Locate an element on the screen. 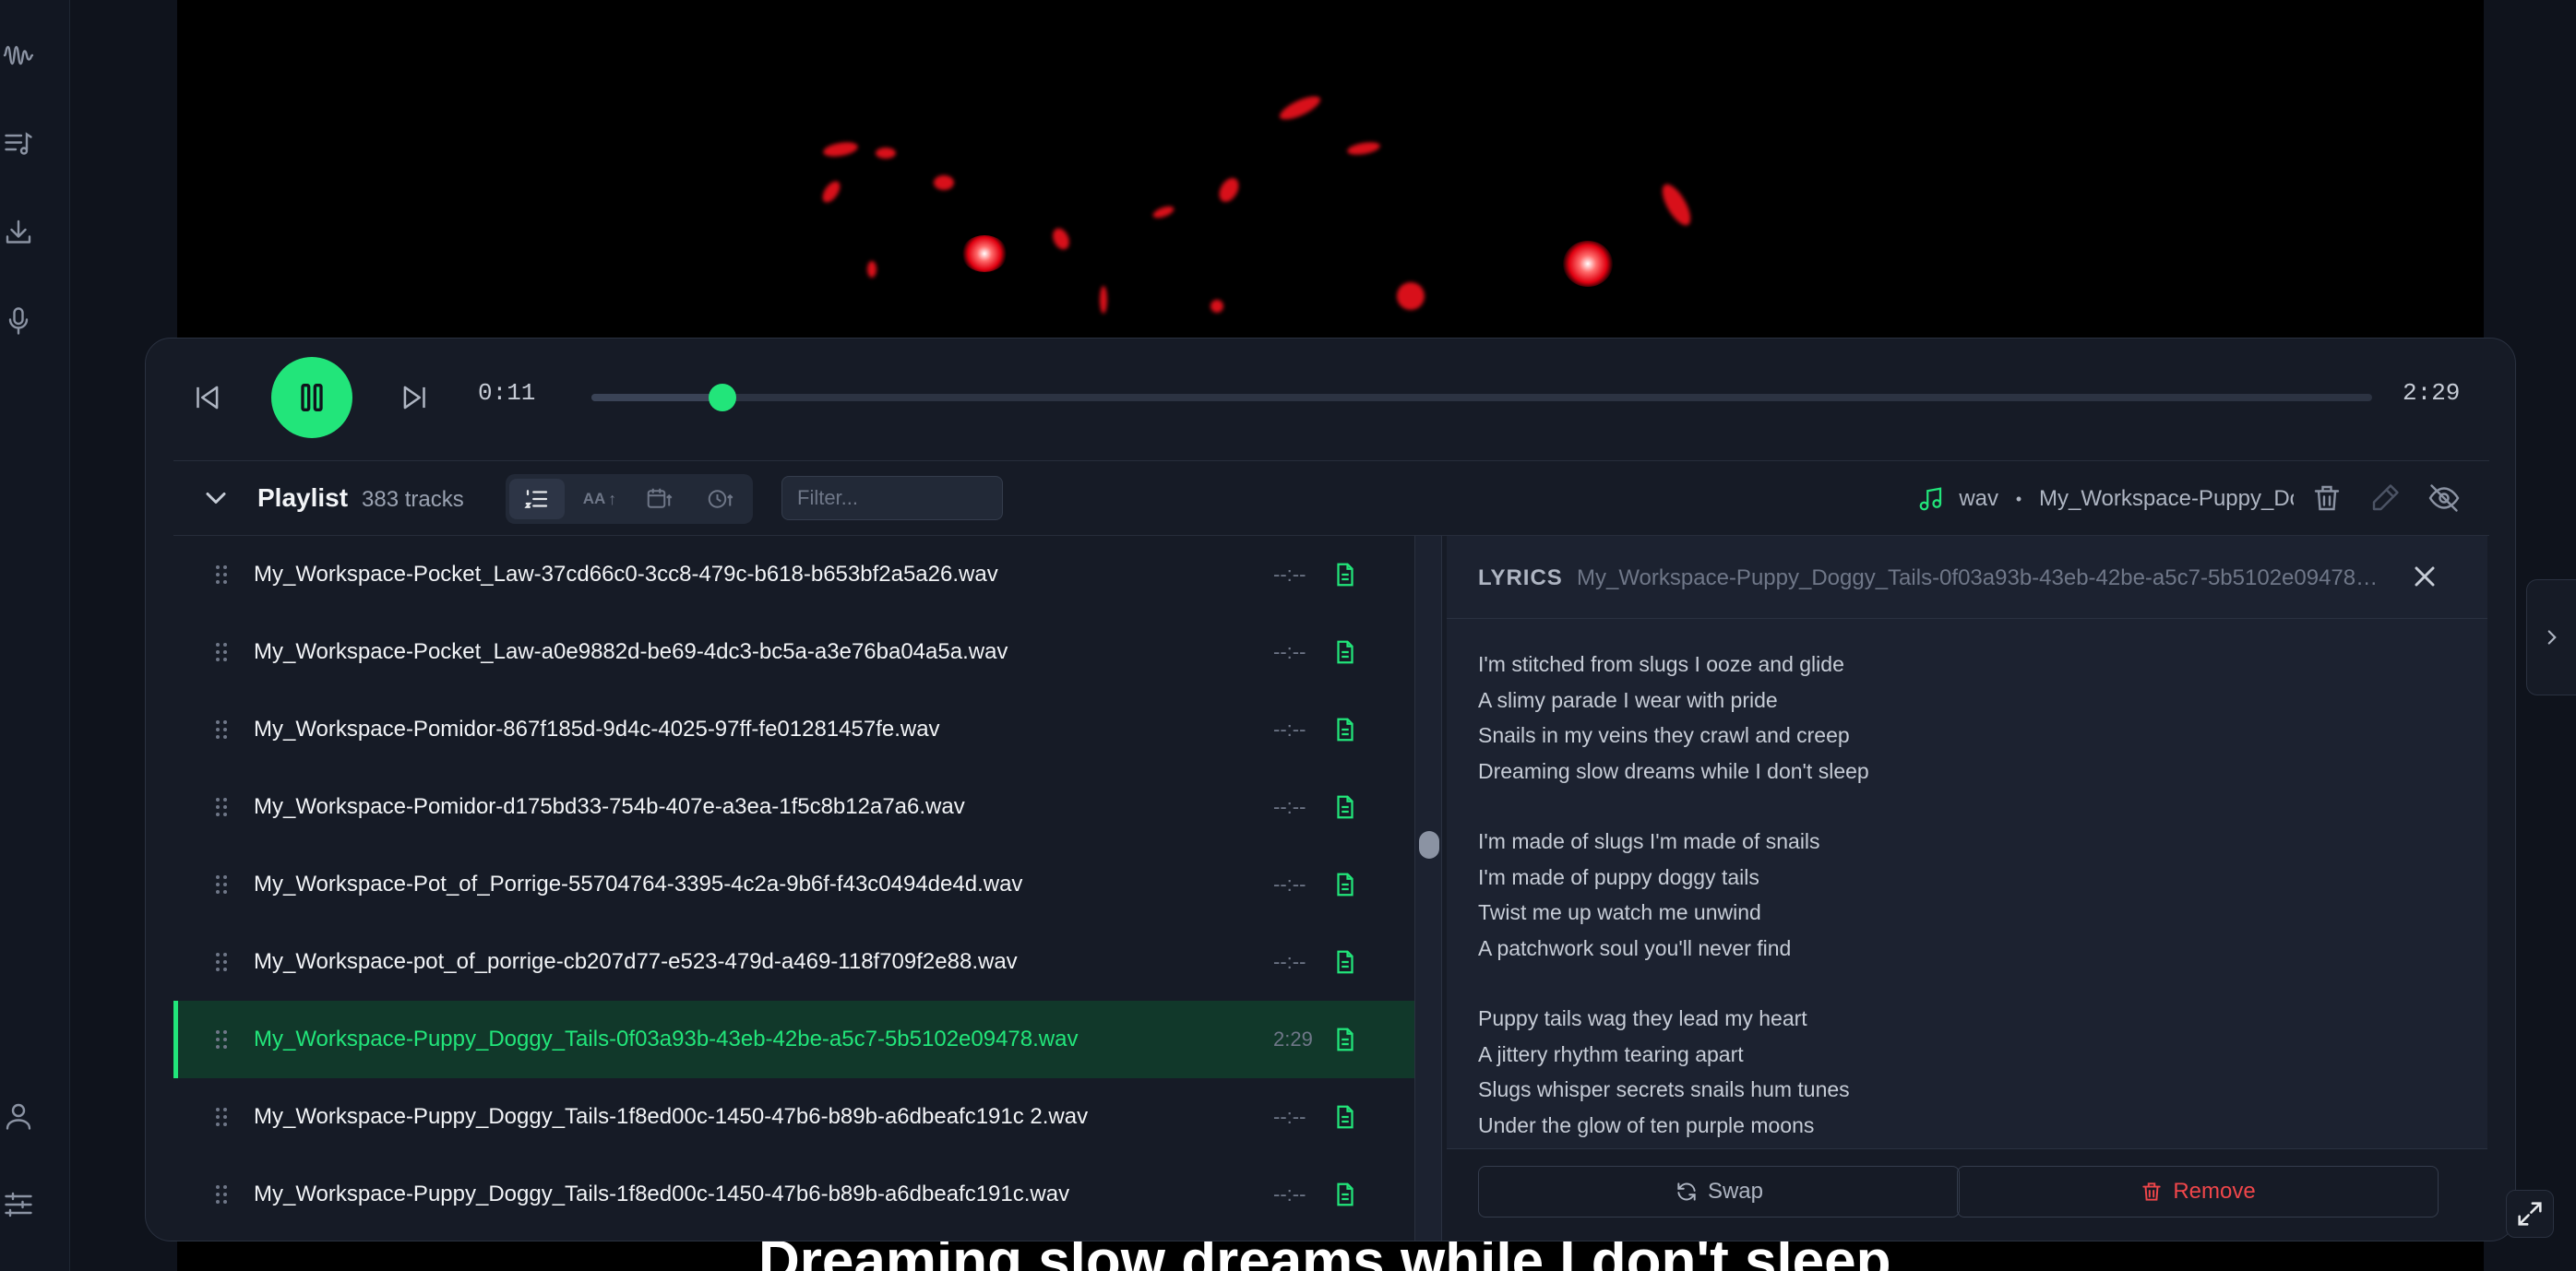 This screenshot has height=1271, width=2576. scrollbar-thumb is located at coordinates (1429, 845).